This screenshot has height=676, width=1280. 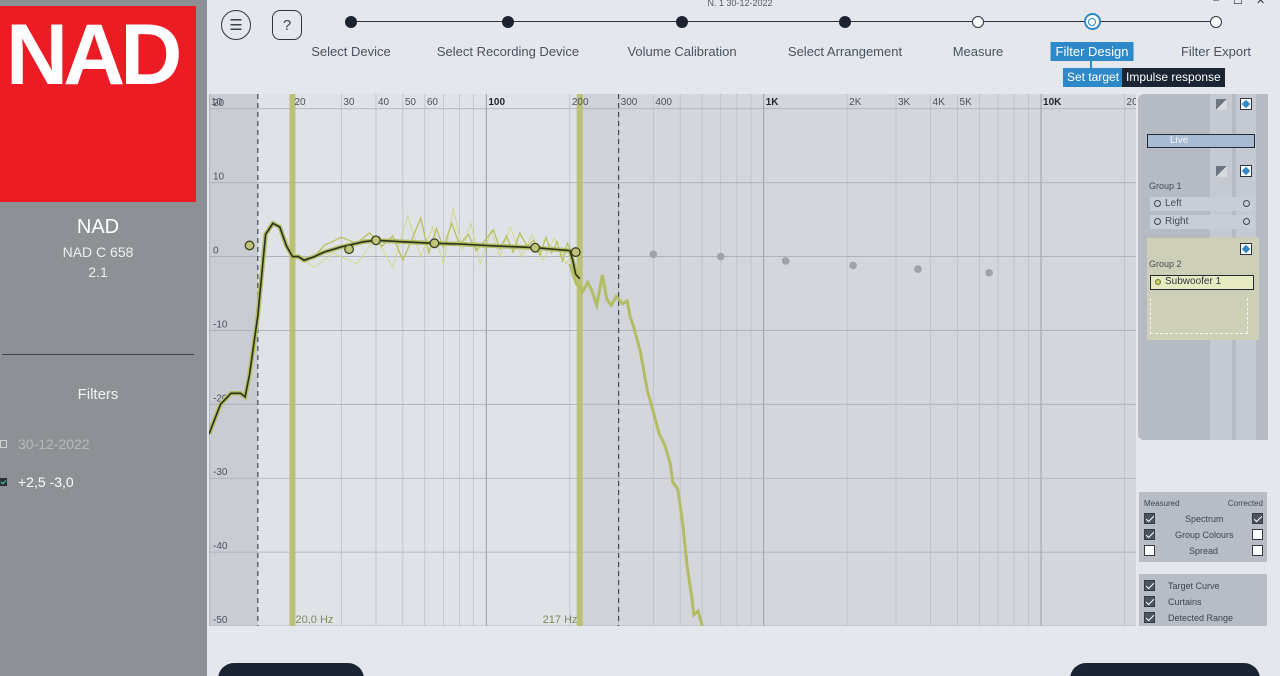 What do you see at coordinates (98, 272) in the screenshot?
I see `channel-config: 2.1` at bounding box center [98, 272].